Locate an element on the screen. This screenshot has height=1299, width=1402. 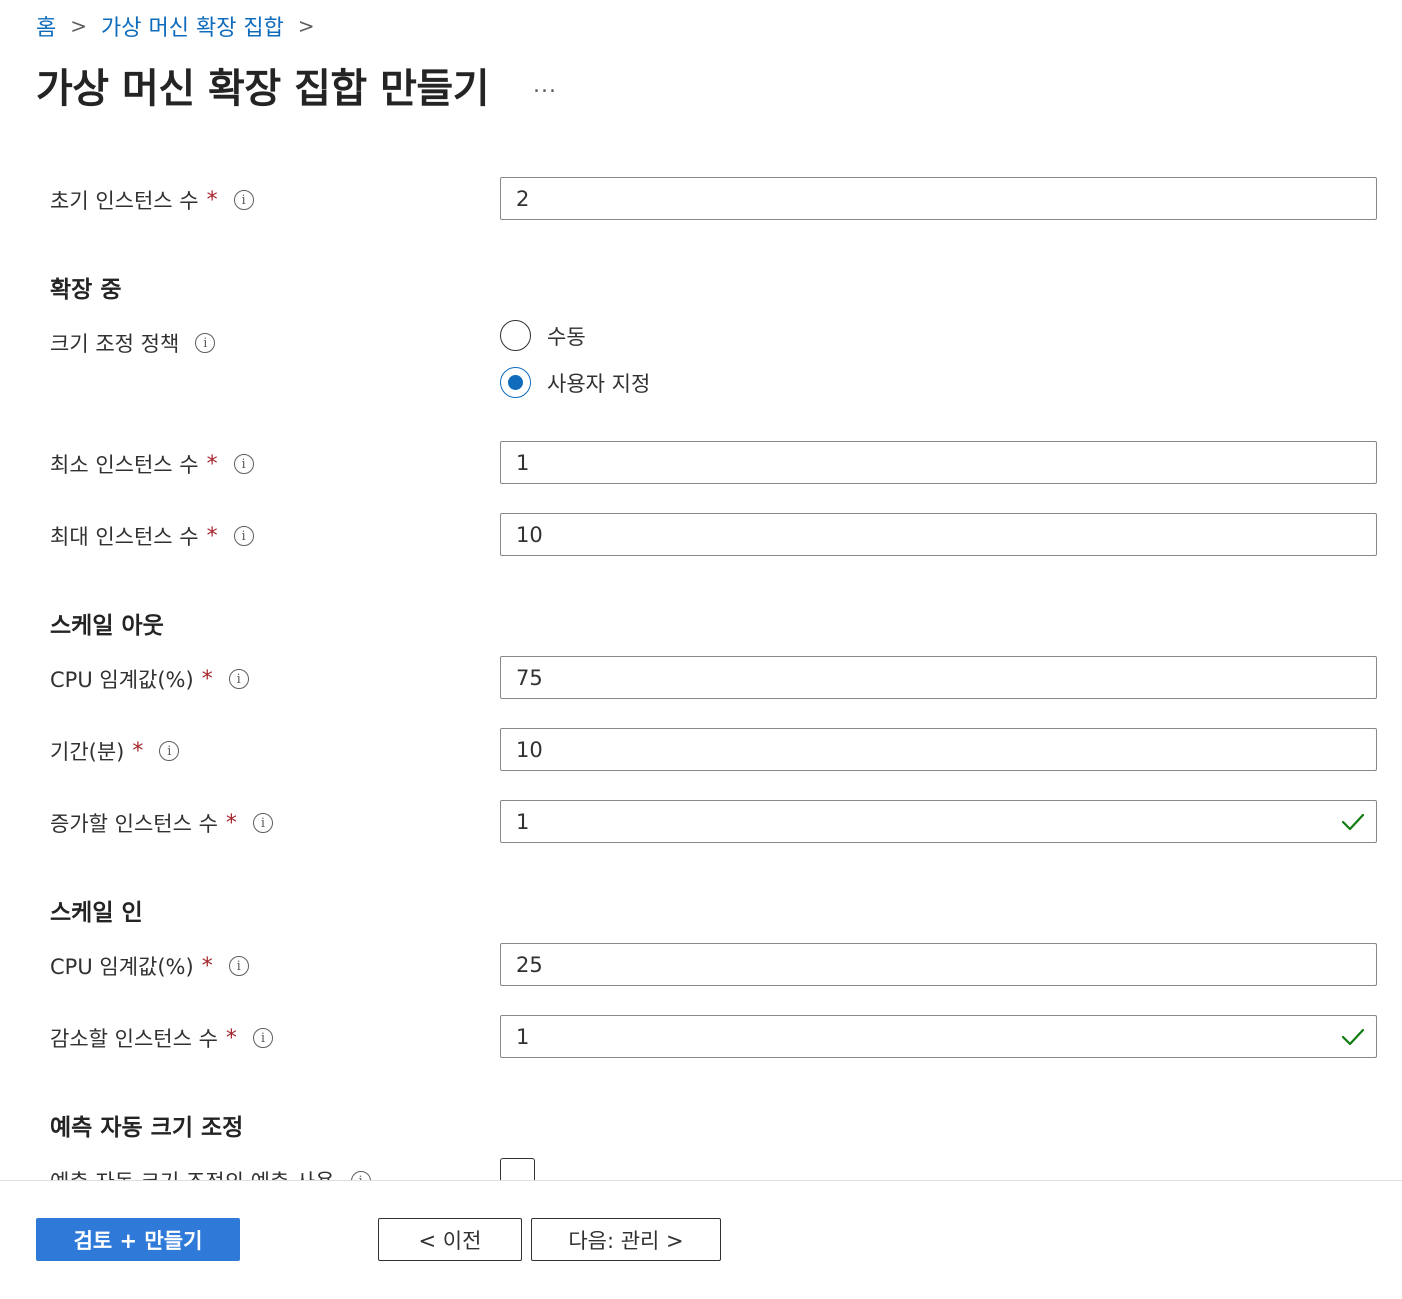
initial-instances-label: 초기 인스턴스 수 * i is located at coordinates (152, 200).